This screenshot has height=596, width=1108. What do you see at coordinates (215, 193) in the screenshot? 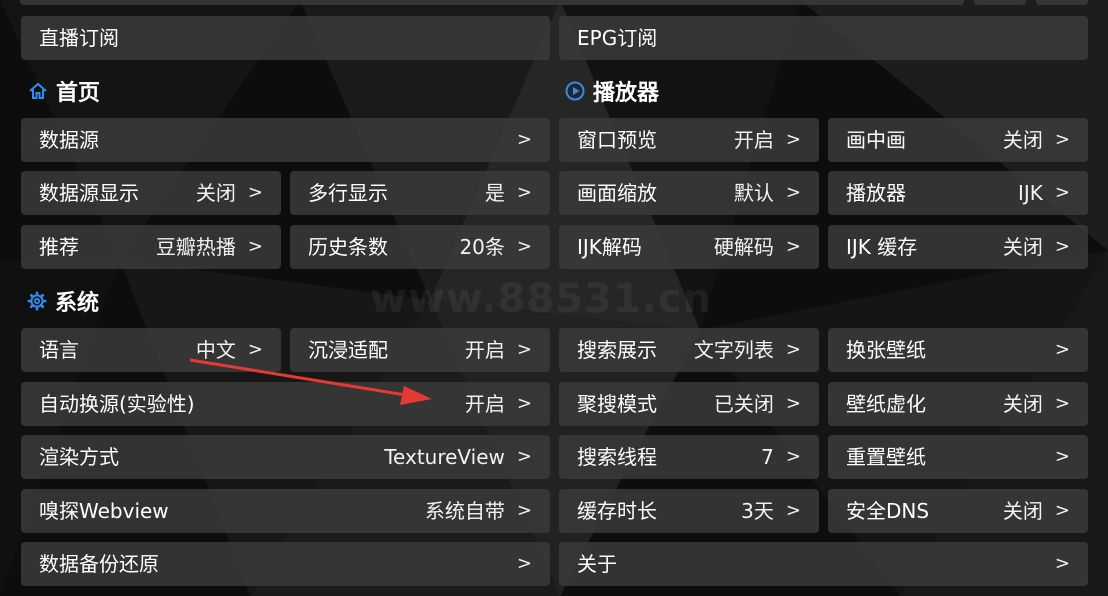
I see `data-source-display-value: 关闭` at bounding box center [215, 193].